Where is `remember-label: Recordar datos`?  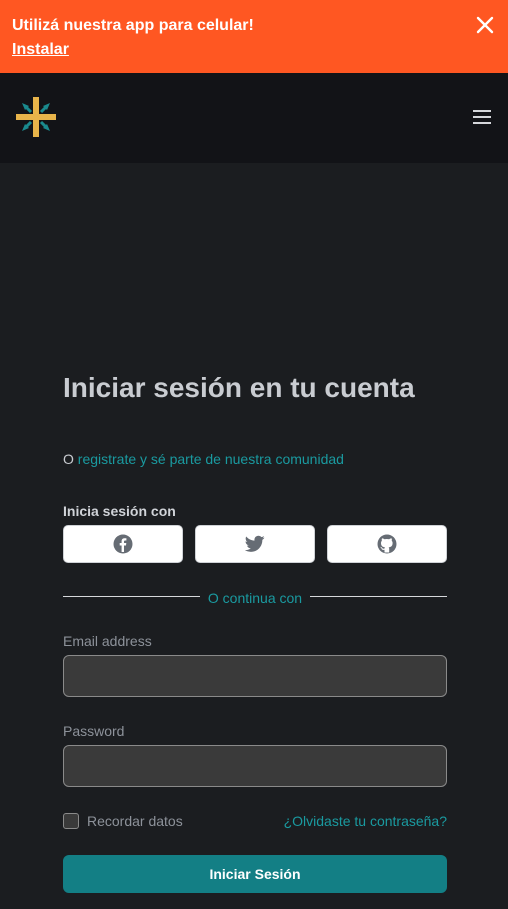
remember-label: Recordar datos is located at coordinates (135, 821).